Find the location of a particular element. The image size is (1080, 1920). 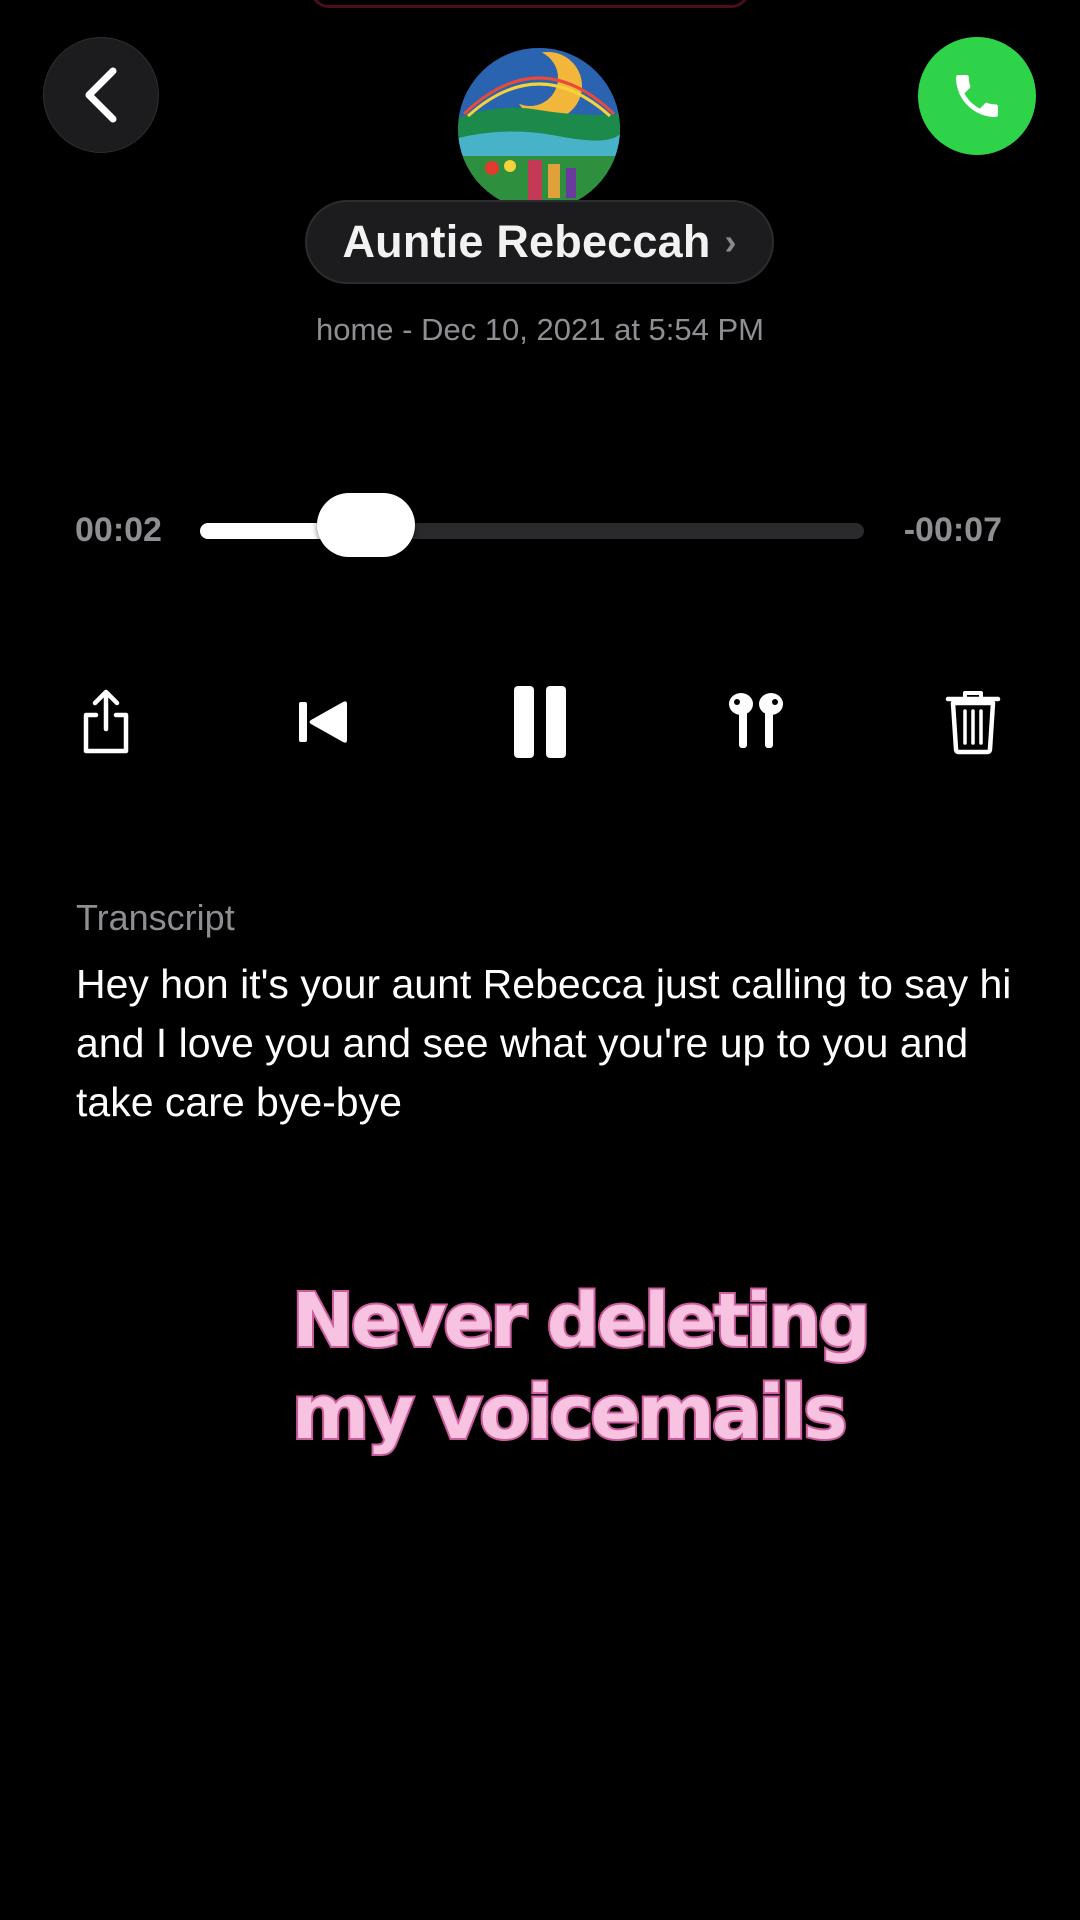

contact-name-button: Auntie Rebeccah › is located at coordinates (539, 242).